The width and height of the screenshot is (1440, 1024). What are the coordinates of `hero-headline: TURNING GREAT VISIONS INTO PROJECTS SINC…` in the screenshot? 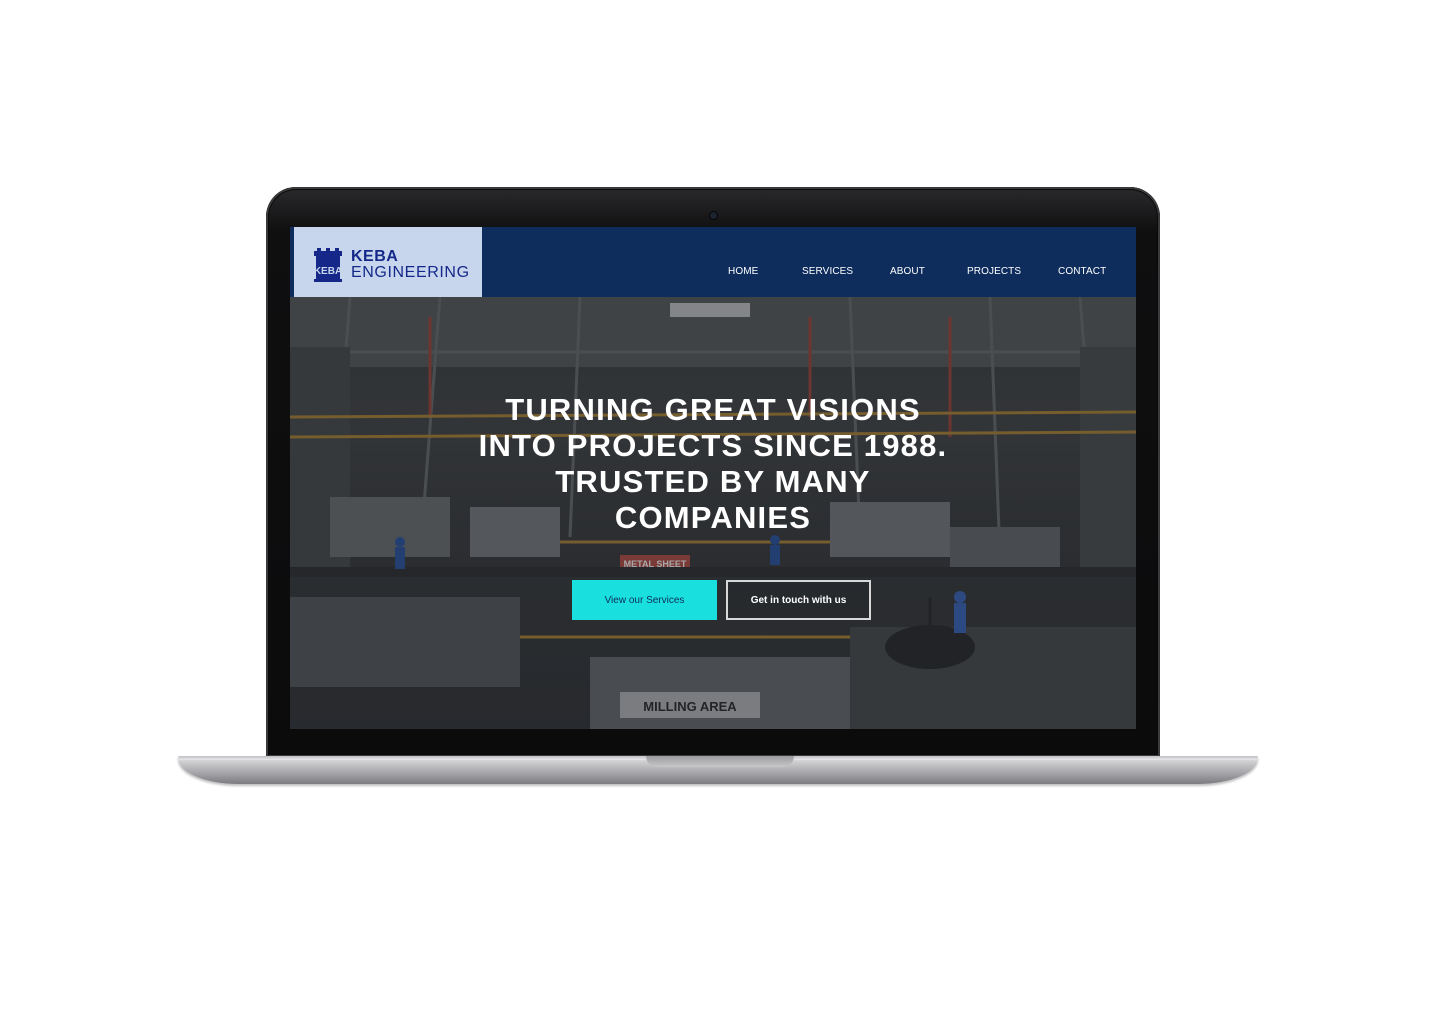 It's located at (713, 464).